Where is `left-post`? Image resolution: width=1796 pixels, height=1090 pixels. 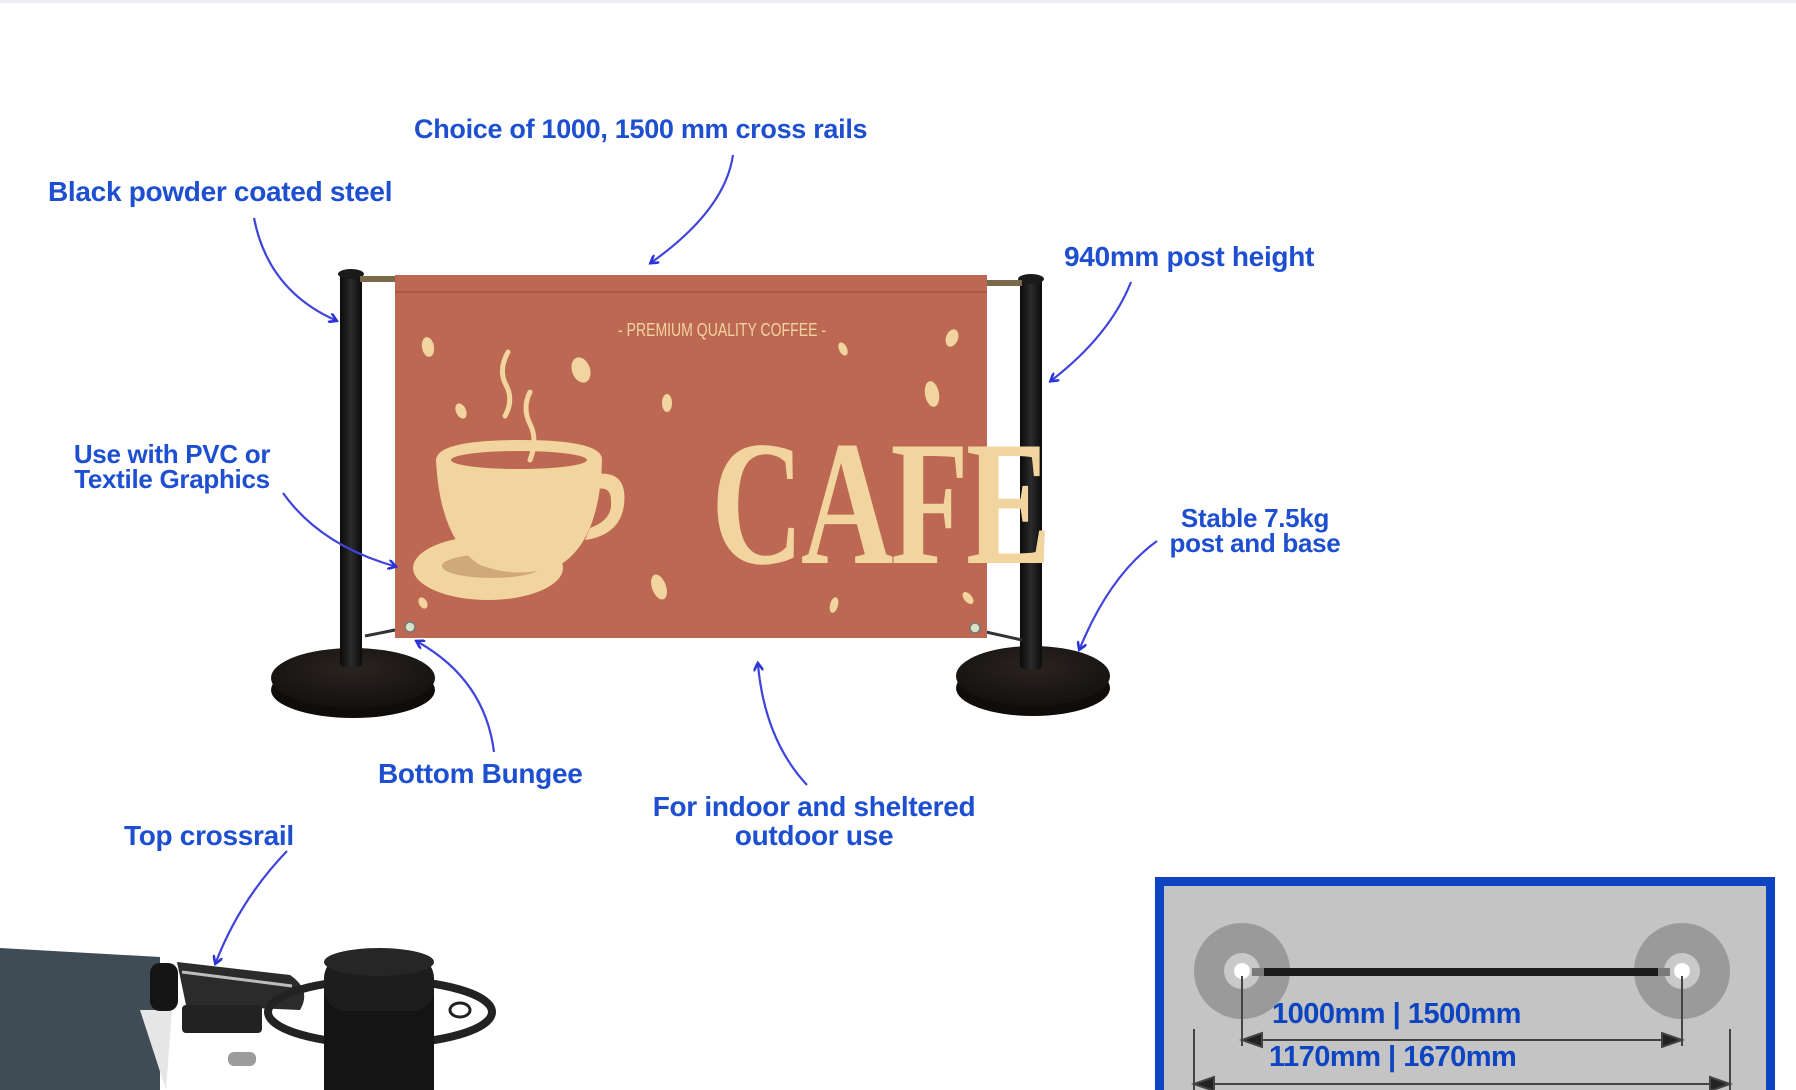
left-post is located at coordinates (351, 469).